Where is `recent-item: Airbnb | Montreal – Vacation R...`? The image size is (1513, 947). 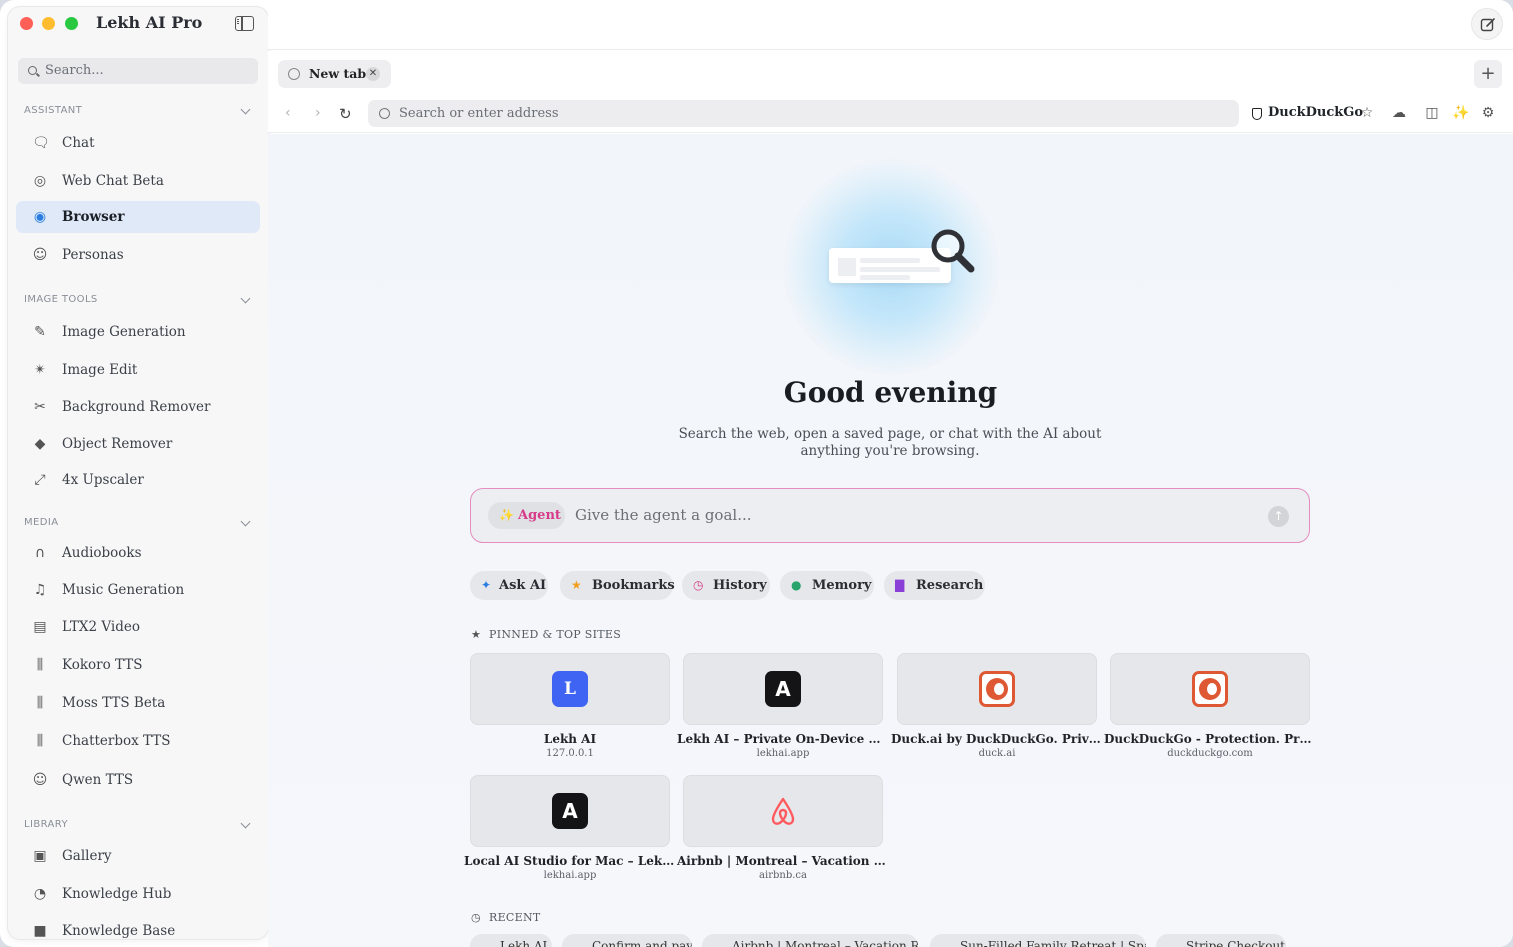 recent-item: Airbnb | Montreal – Vacation R... is located at coordinates (810, 940).